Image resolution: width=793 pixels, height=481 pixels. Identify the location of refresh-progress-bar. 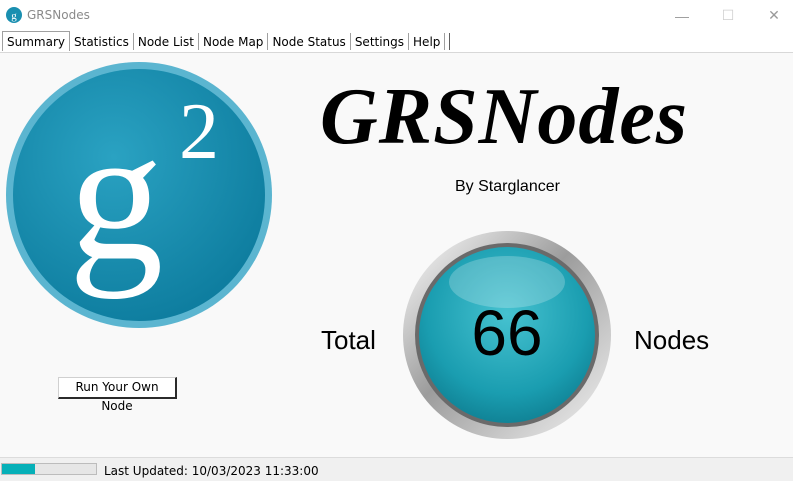
(49, 469).